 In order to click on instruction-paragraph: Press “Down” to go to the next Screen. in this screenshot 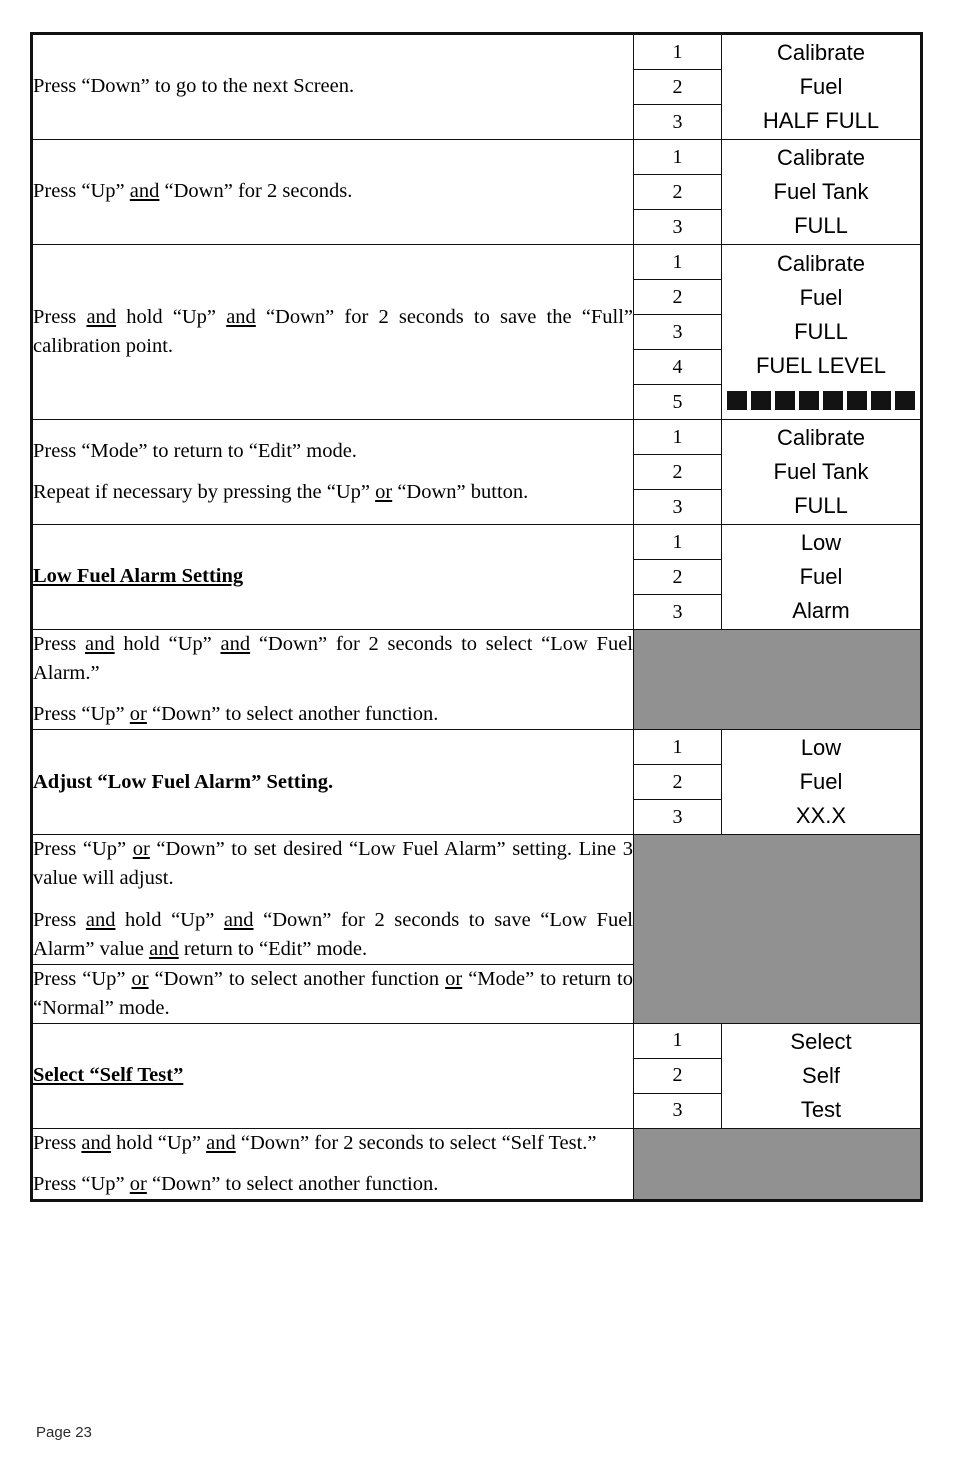, I will do `click(194, 86)`.